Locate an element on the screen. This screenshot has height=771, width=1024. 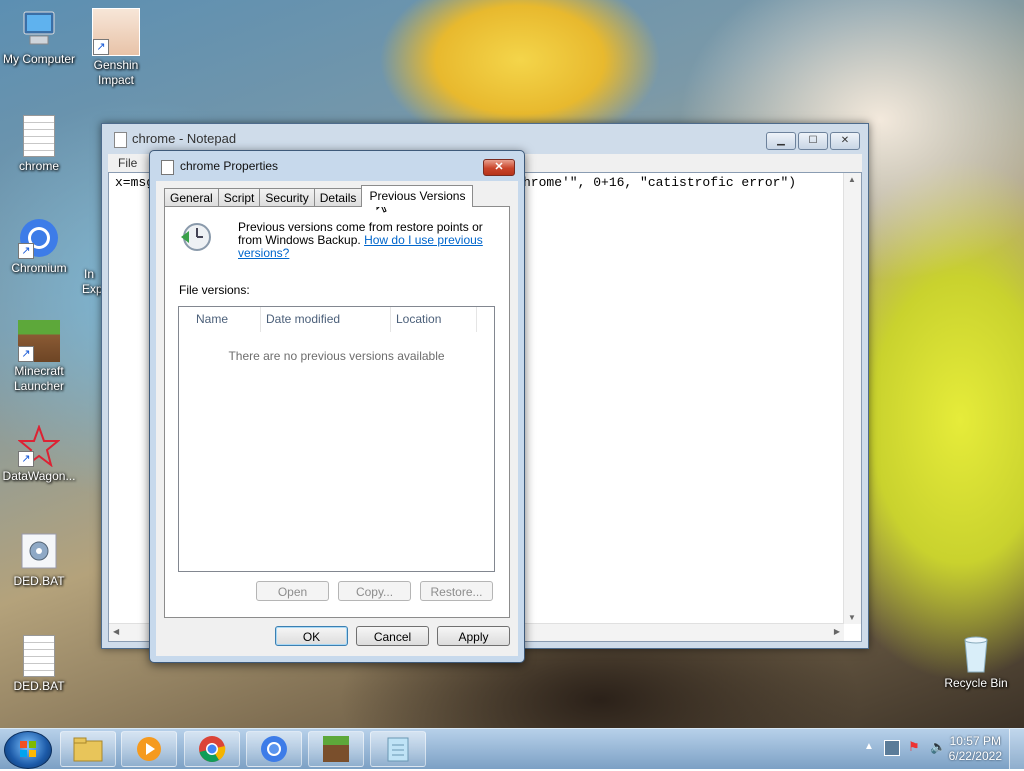
minecraft-icon: ↗ is located at coordinates (39, 341).